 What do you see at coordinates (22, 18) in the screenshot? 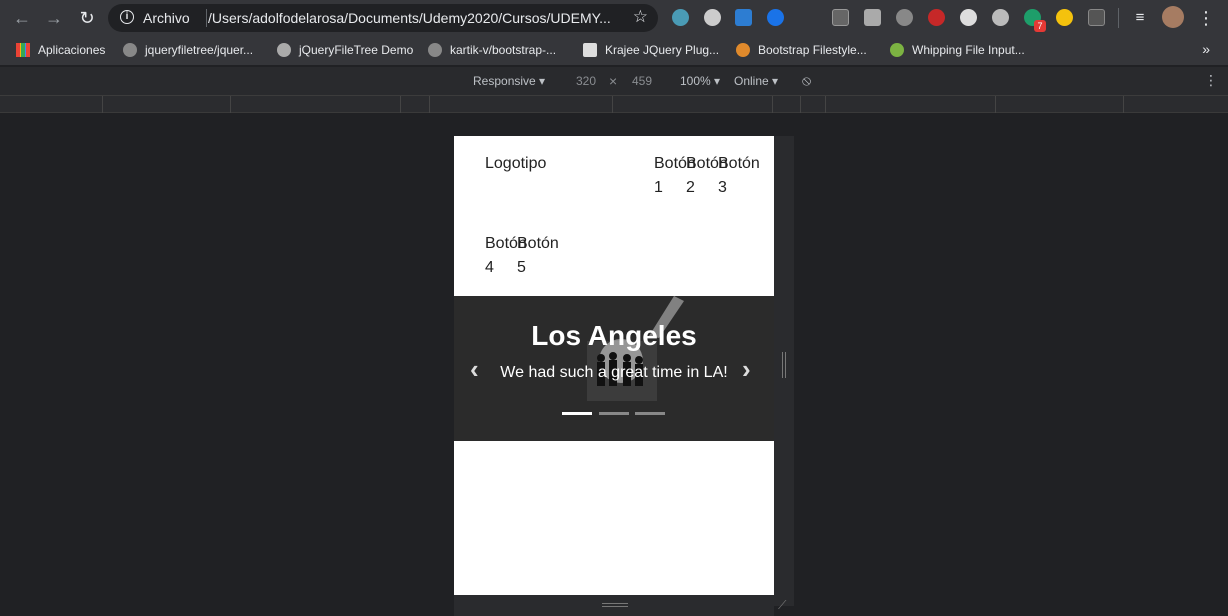
I see `back-arrow-icon: ←` at bounding box center [22, 18].